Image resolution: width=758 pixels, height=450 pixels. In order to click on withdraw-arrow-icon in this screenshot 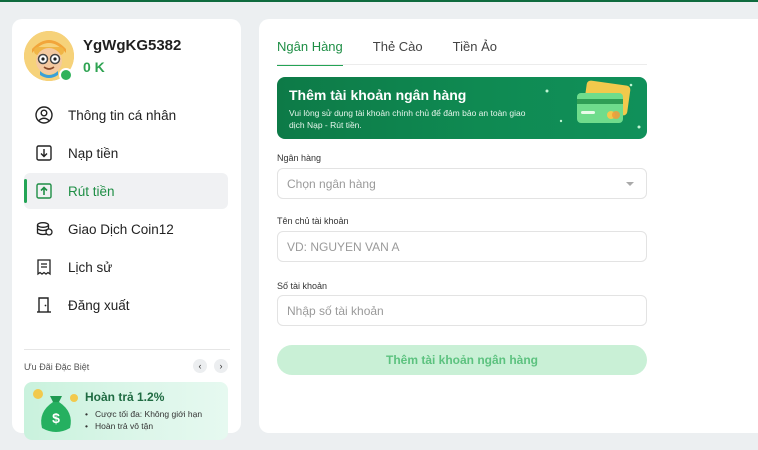, I will do `click(44, 191)`.